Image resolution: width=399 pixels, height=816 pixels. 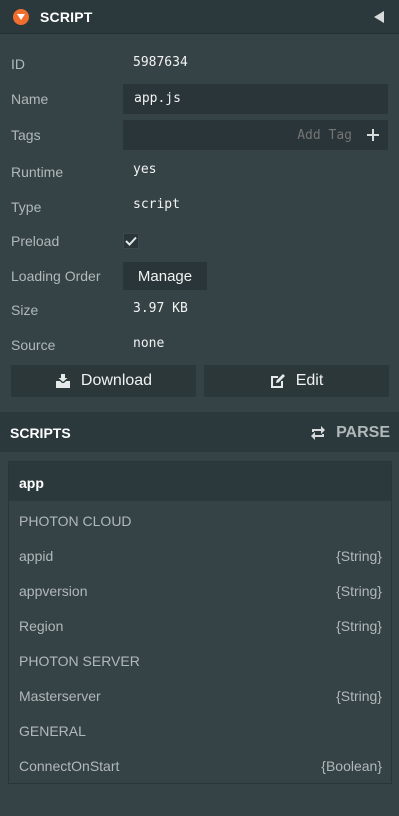 I want to click on row-label: appid, so click(x=36, y=556).